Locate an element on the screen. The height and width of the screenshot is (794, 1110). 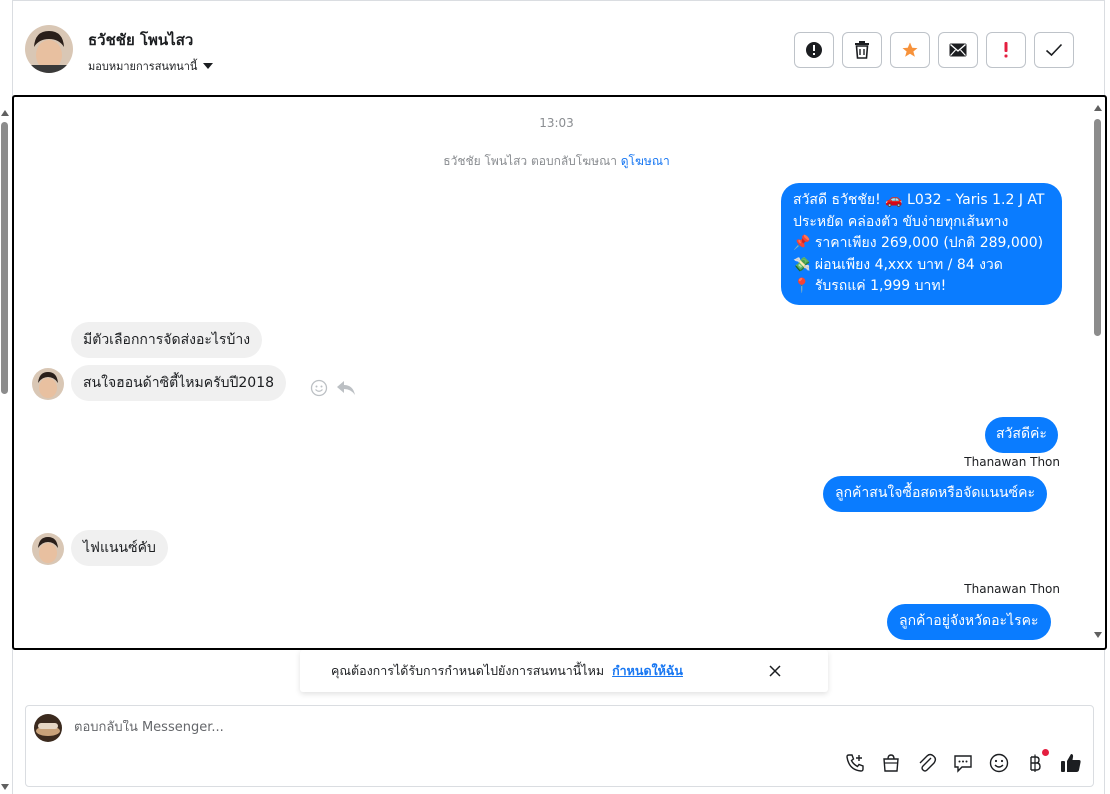
paperclip-icon is located at coordinates (927, 763).